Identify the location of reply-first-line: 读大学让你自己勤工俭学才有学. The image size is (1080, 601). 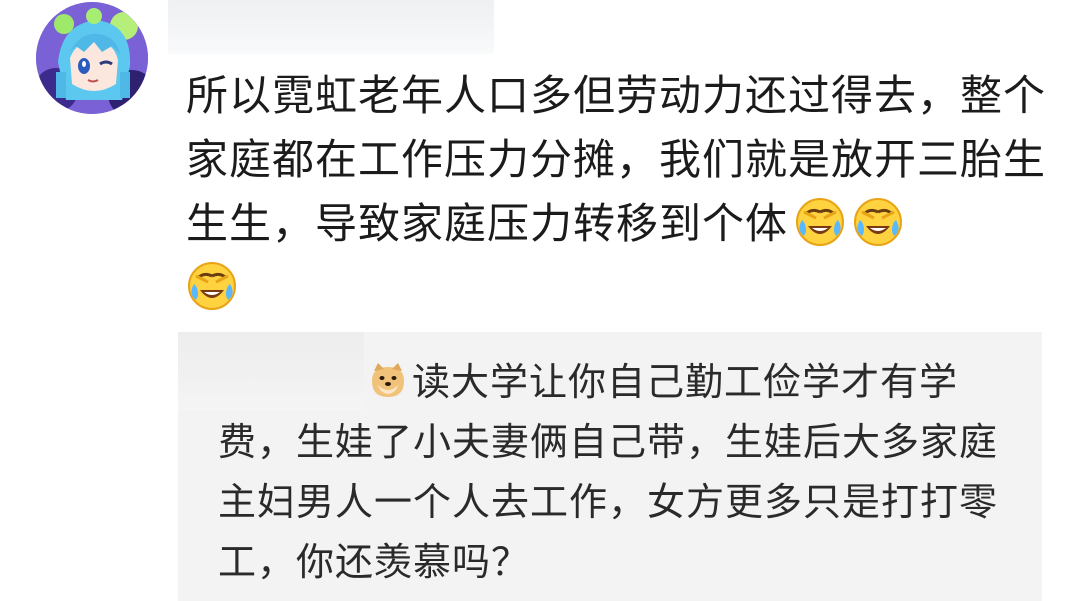
(683, 382).